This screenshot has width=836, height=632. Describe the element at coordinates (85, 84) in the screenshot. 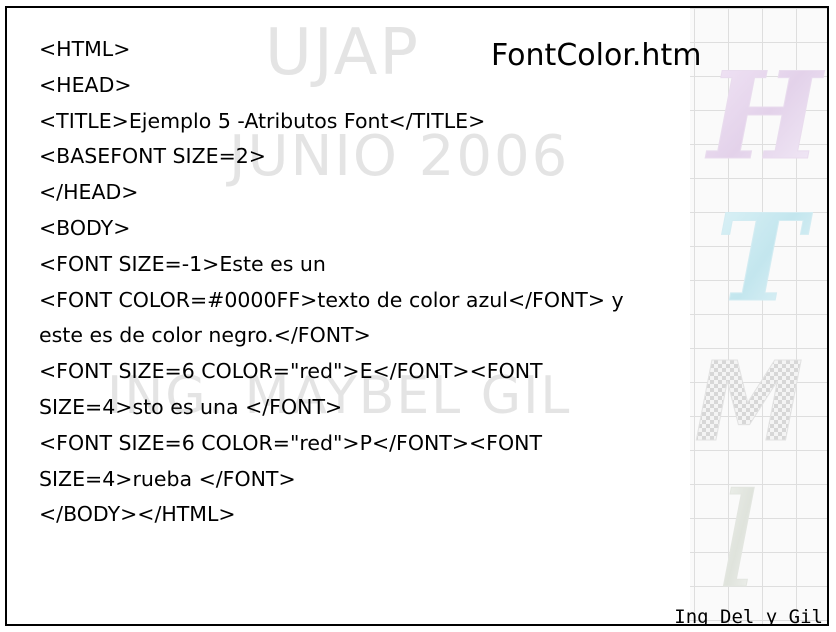

I see `code-line: <HEAD>` at that location.